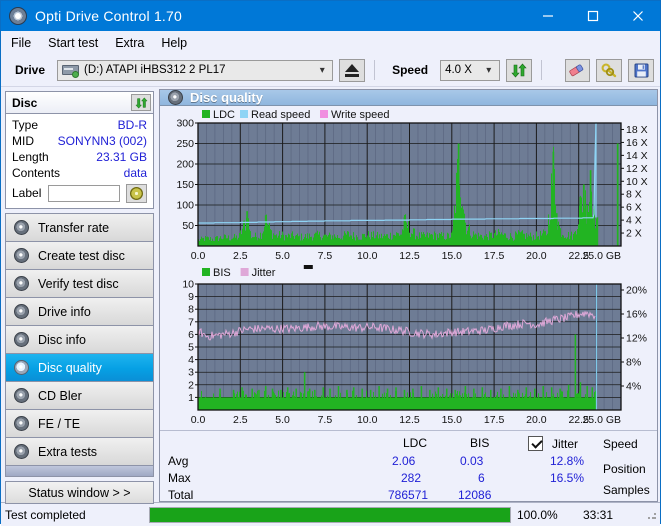 The height and width of the screenshot is (526, 661). I want to click on svg-text: 4, so click(191, 360).